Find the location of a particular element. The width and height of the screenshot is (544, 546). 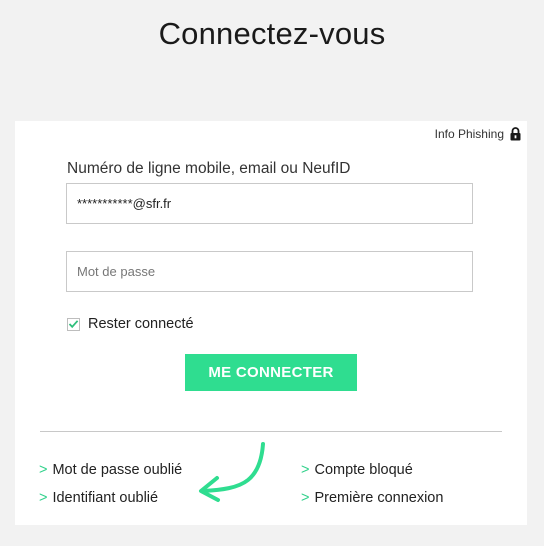

checkmark-icon is located at coordinates (73, 324).